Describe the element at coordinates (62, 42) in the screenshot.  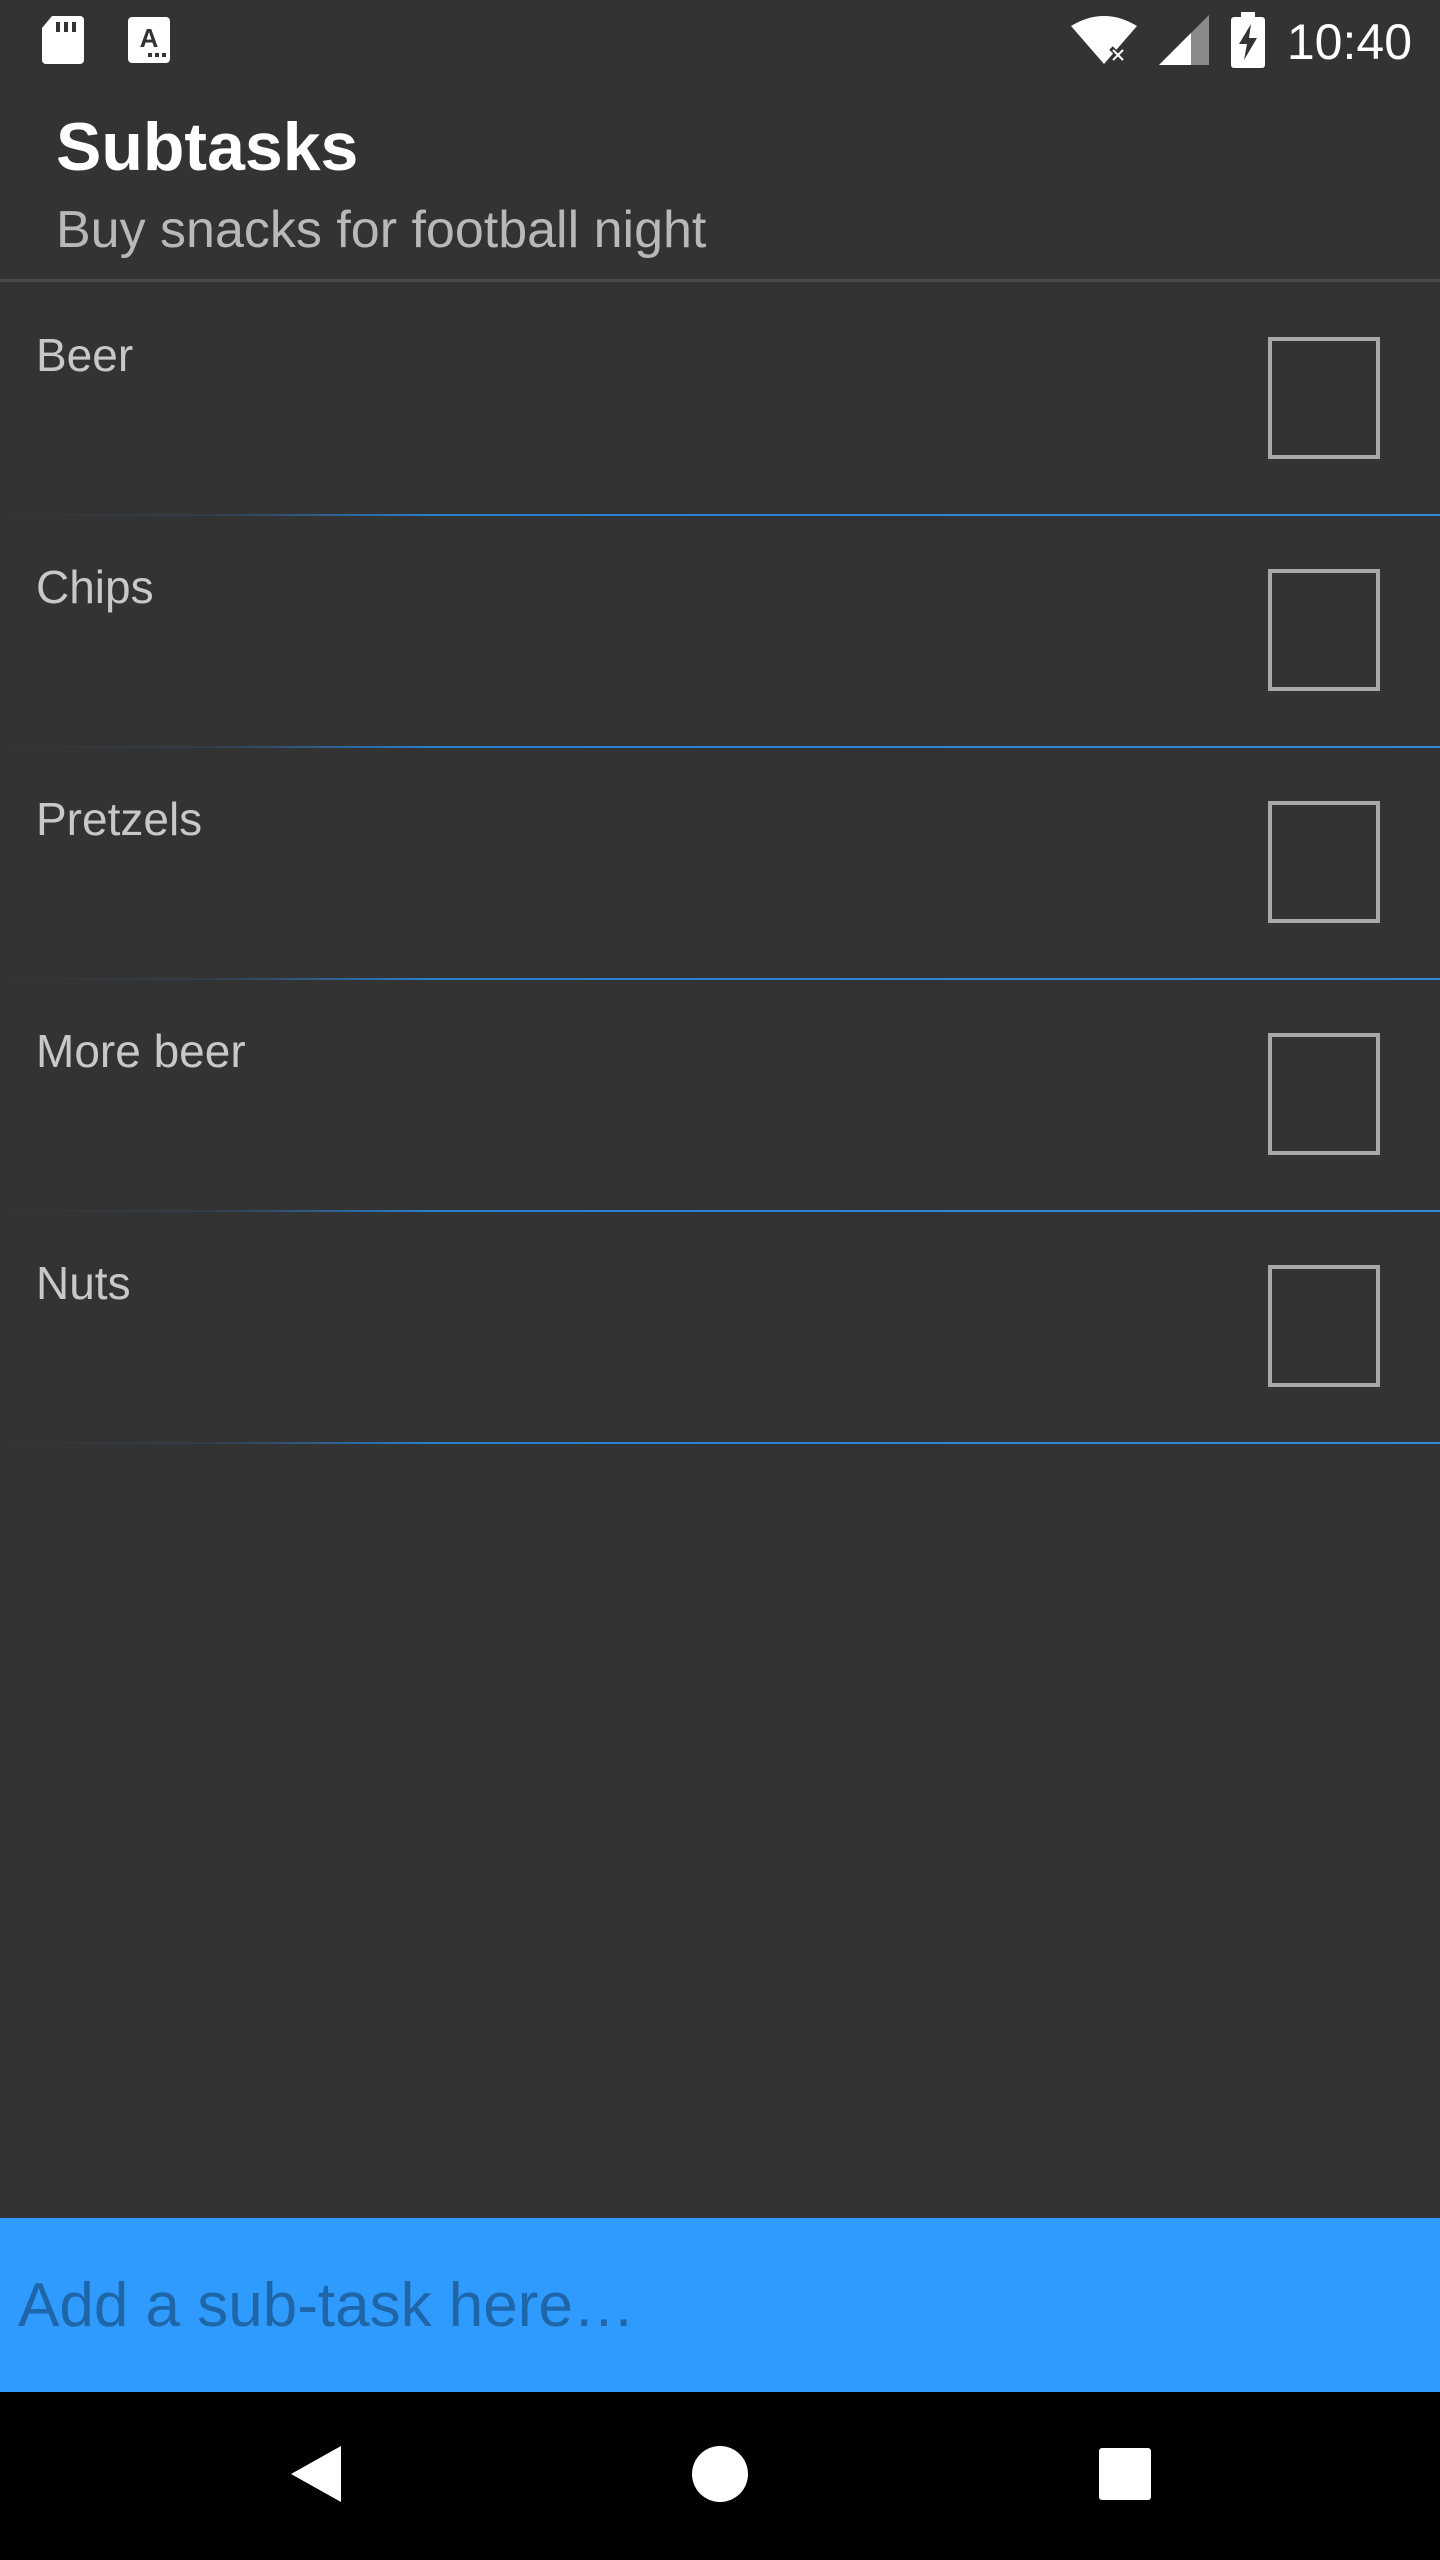
I see `sd-card-icon` at that location.